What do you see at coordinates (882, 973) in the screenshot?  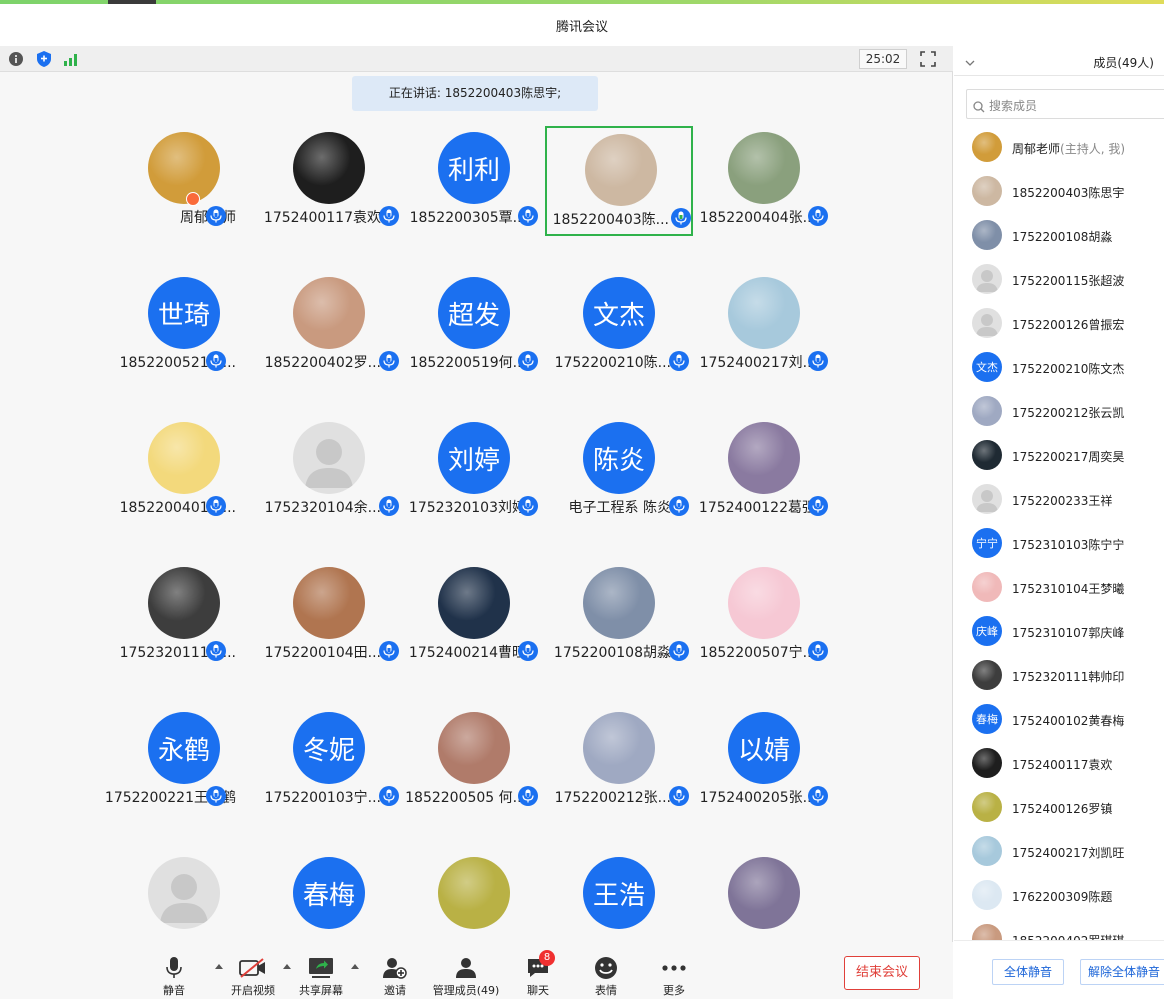 I see `end-meeting-button: 结束会议` at bounding box center [882, 973].